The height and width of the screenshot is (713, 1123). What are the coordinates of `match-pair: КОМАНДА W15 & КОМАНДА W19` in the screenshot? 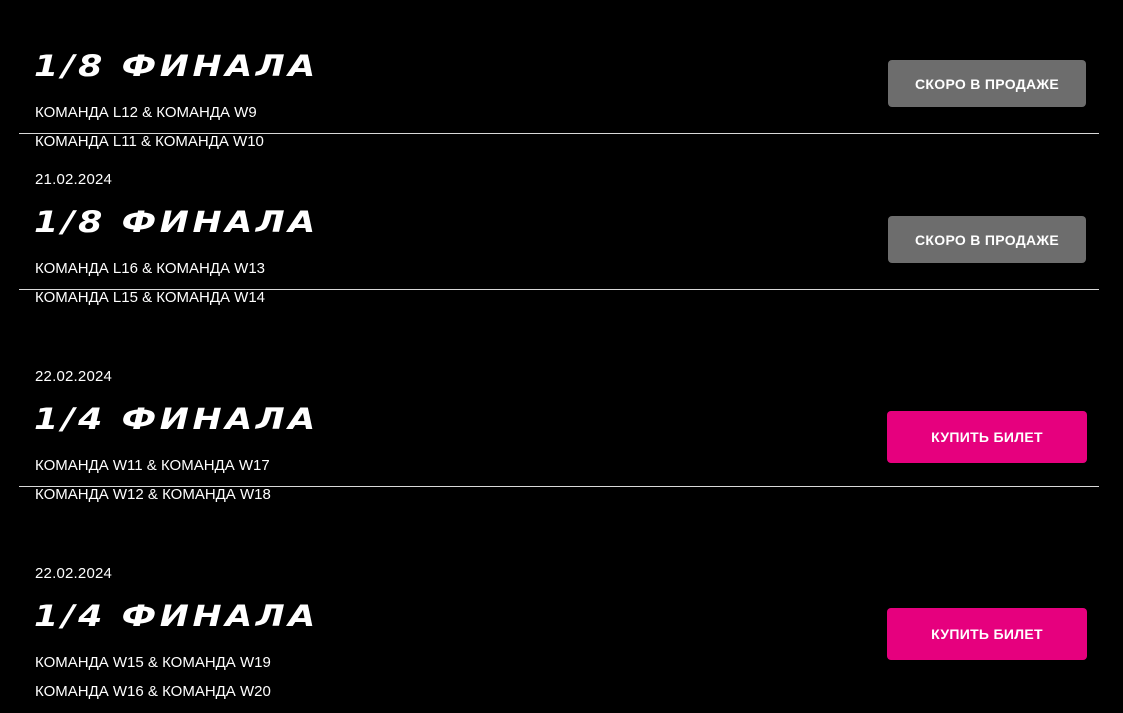 It's located at (153, 662).